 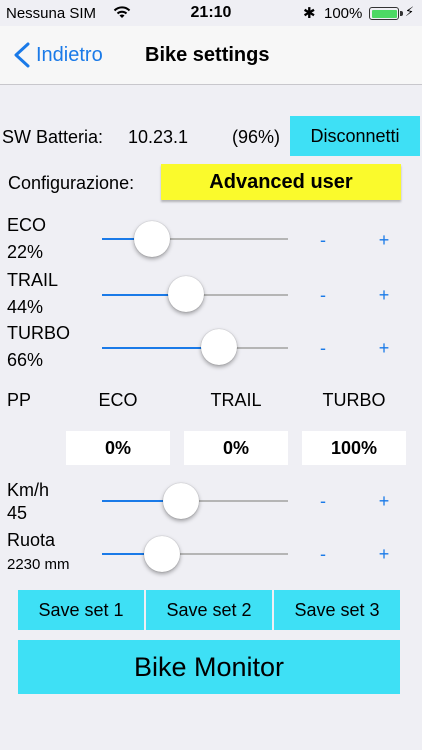 I want to click on speed-plus-button: +, so click(x=384, y=501).